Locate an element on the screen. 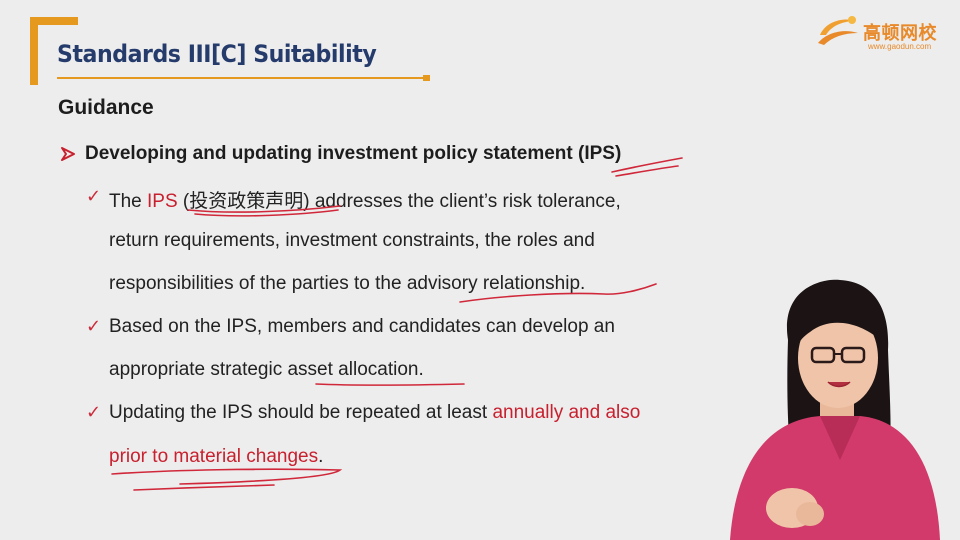 The width and height of the screenshot is (960, 540). point-3-text-end: . is located at coordinates (321, 456).